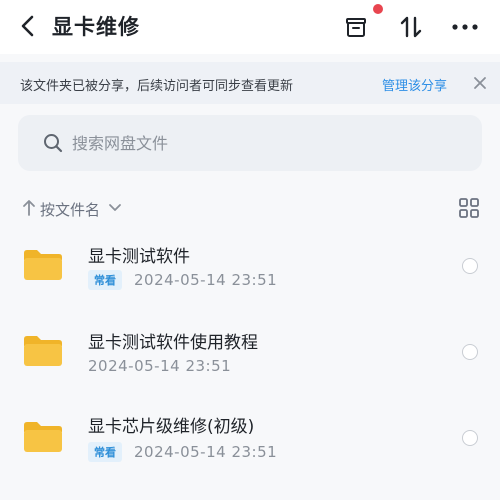 The height and width of the screenshot is (500, 500). What do you see at coordinates (378, 9) in the screenshot?
I see `notification-dot` at bounding box center [378, 9].